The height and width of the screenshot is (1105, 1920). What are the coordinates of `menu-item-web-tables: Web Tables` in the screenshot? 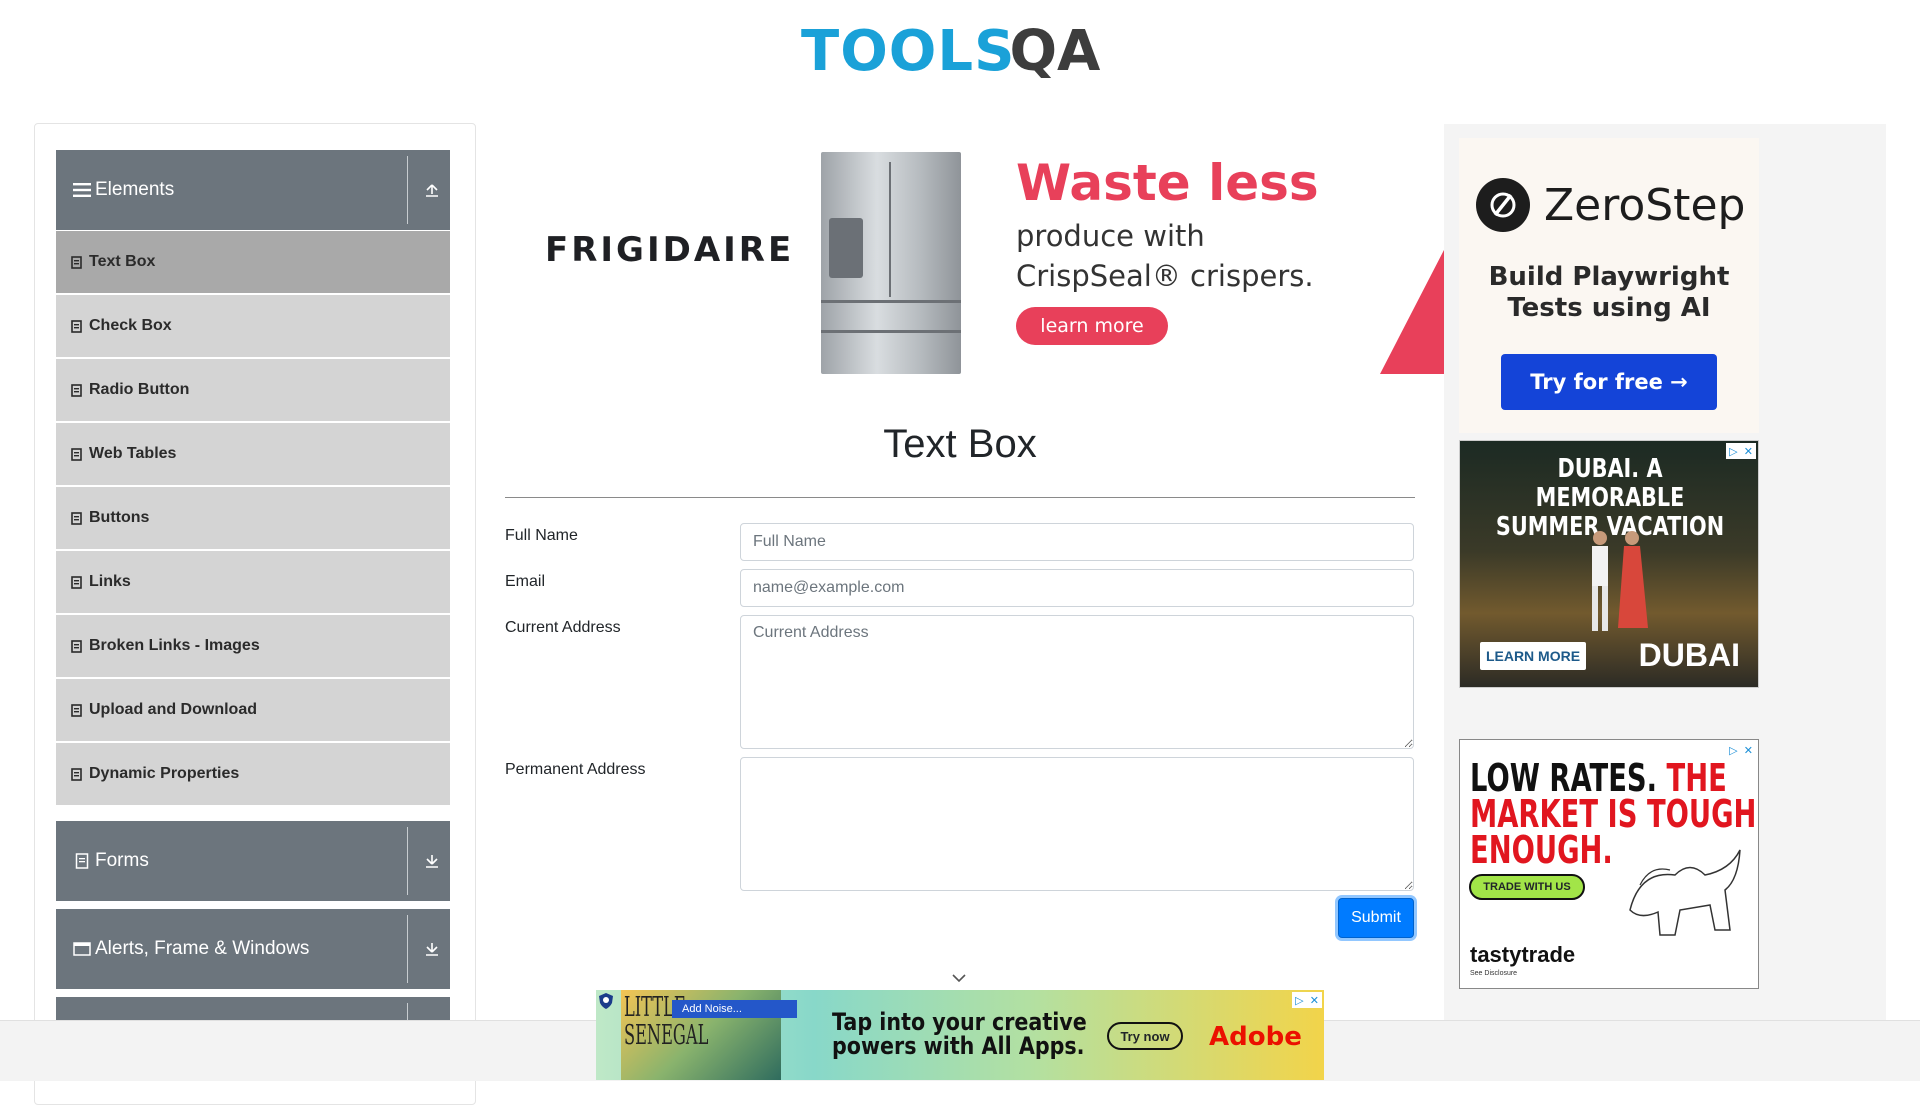 It's located at (253, 454).